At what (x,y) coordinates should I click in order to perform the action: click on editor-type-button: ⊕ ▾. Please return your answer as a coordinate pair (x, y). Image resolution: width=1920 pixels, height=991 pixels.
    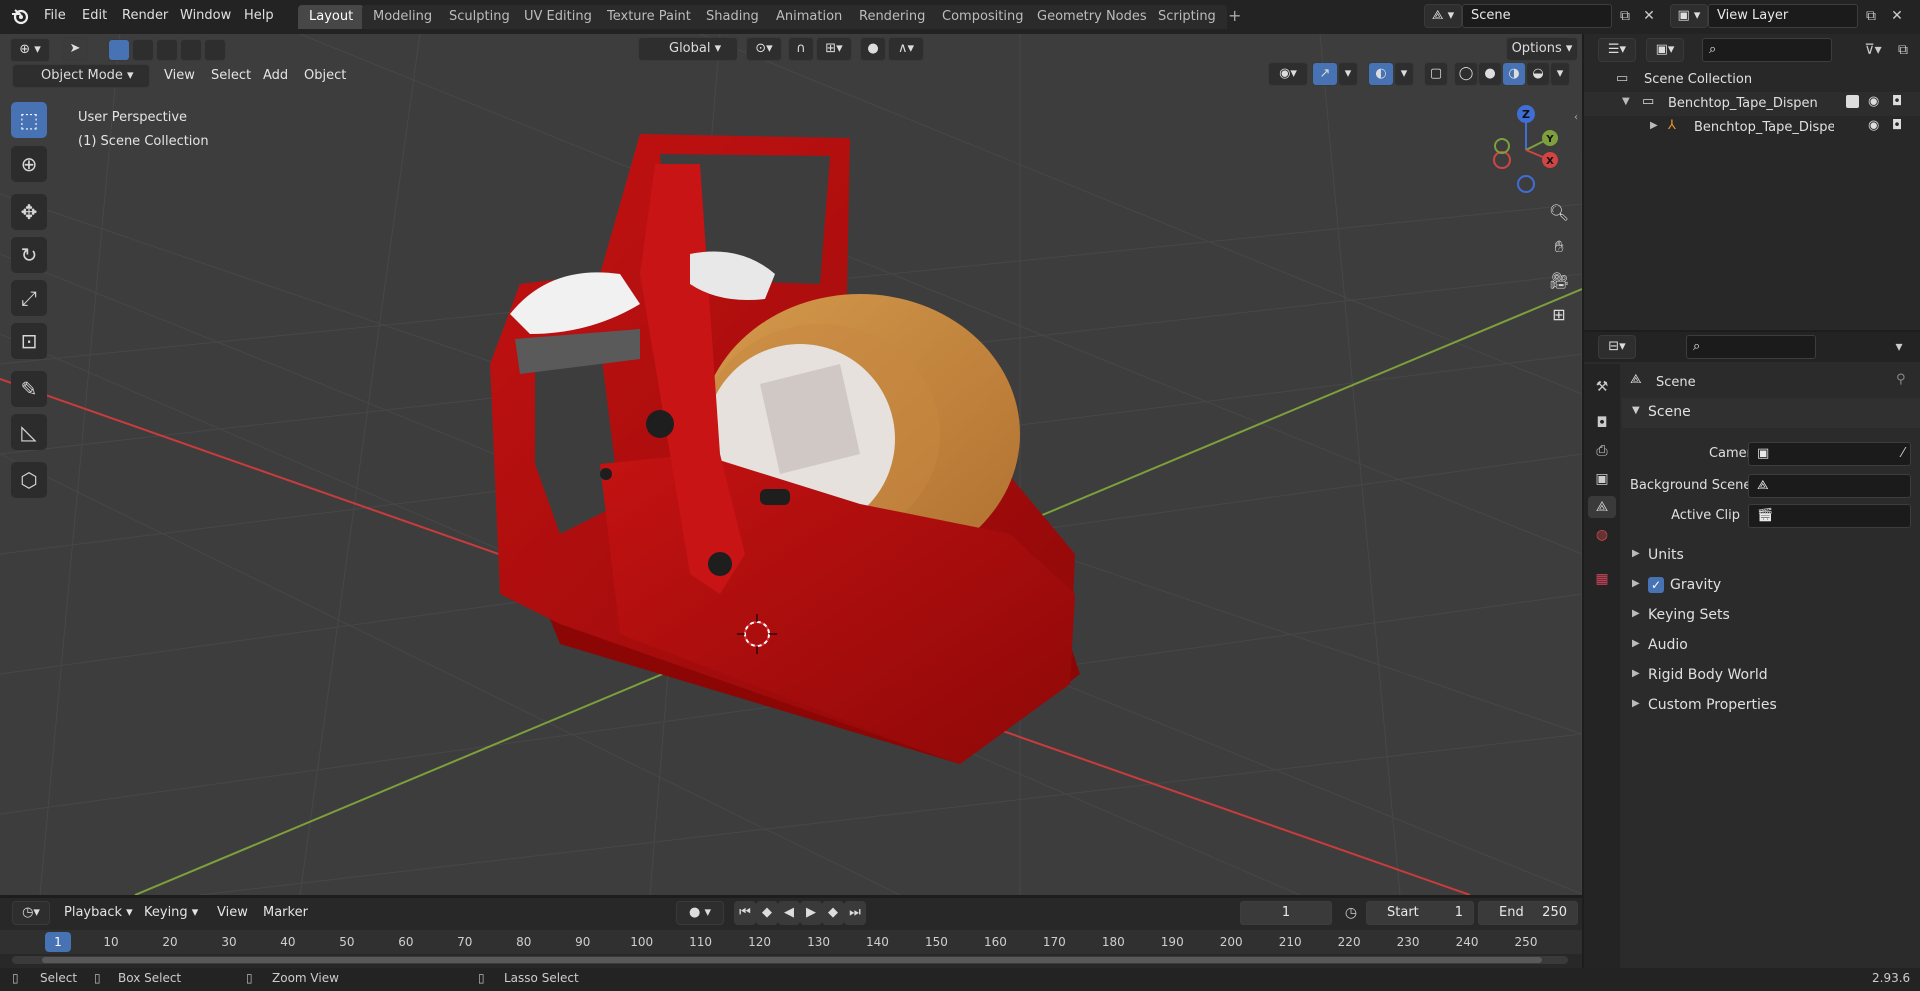
    Looking at the image, I should click on (30, 50).